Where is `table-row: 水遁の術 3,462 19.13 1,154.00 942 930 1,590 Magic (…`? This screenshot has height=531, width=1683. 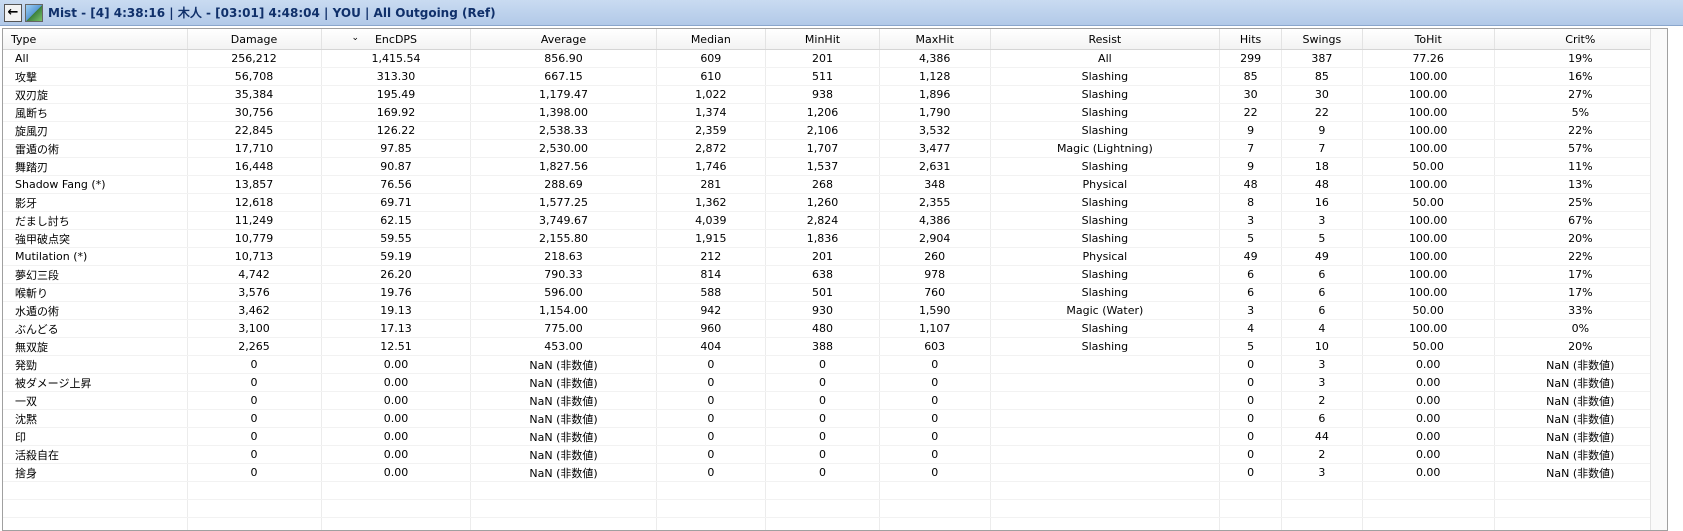
table-row: 水遁の術 3,462 19.13 1,154.00 942 930 1,590 Magic (… is located at coordinates (835, 310).